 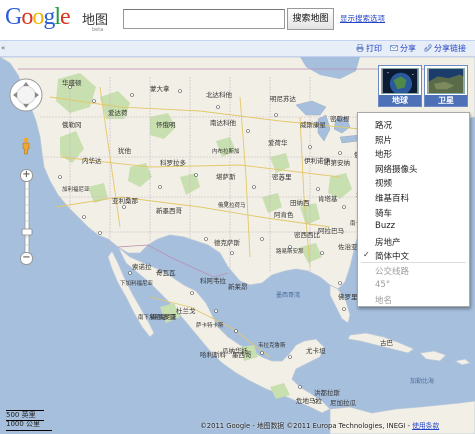 I want to click on layer-item: 简体中文, so click(x=392, y=256).